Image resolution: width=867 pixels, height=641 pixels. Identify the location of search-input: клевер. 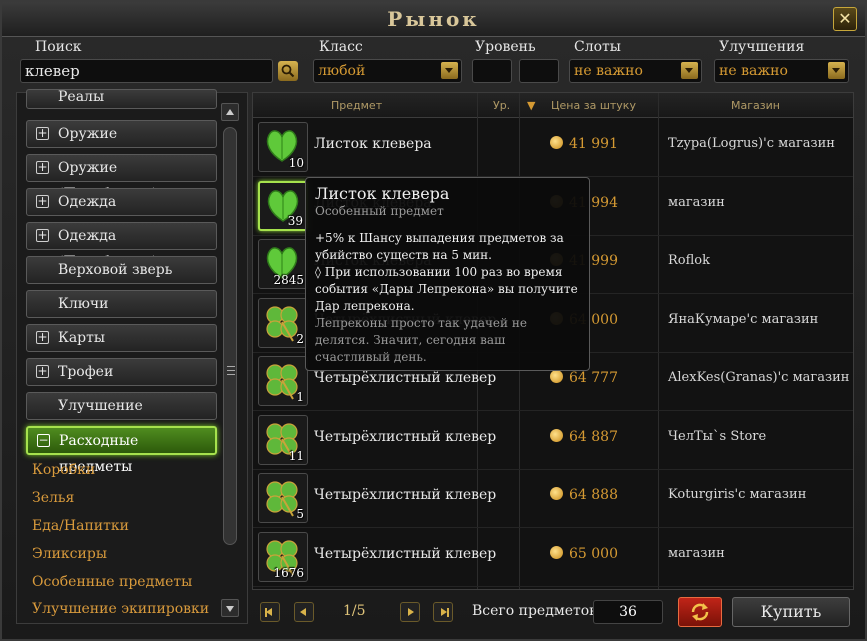
(146, 71).